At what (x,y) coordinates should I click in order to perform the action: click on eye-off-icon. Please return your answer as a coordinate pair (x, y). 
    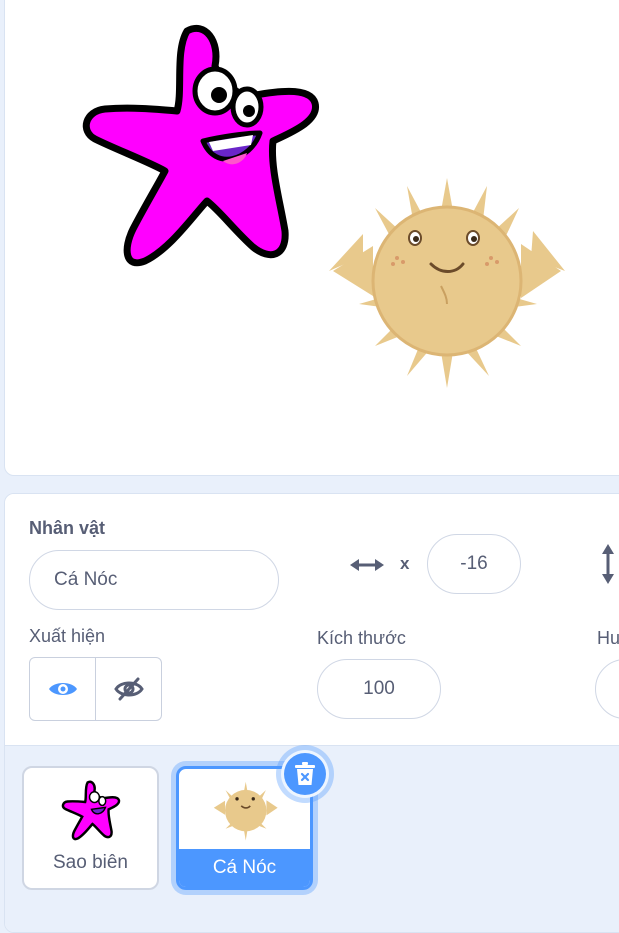
    Looking at the image, I should click on (128, 689).